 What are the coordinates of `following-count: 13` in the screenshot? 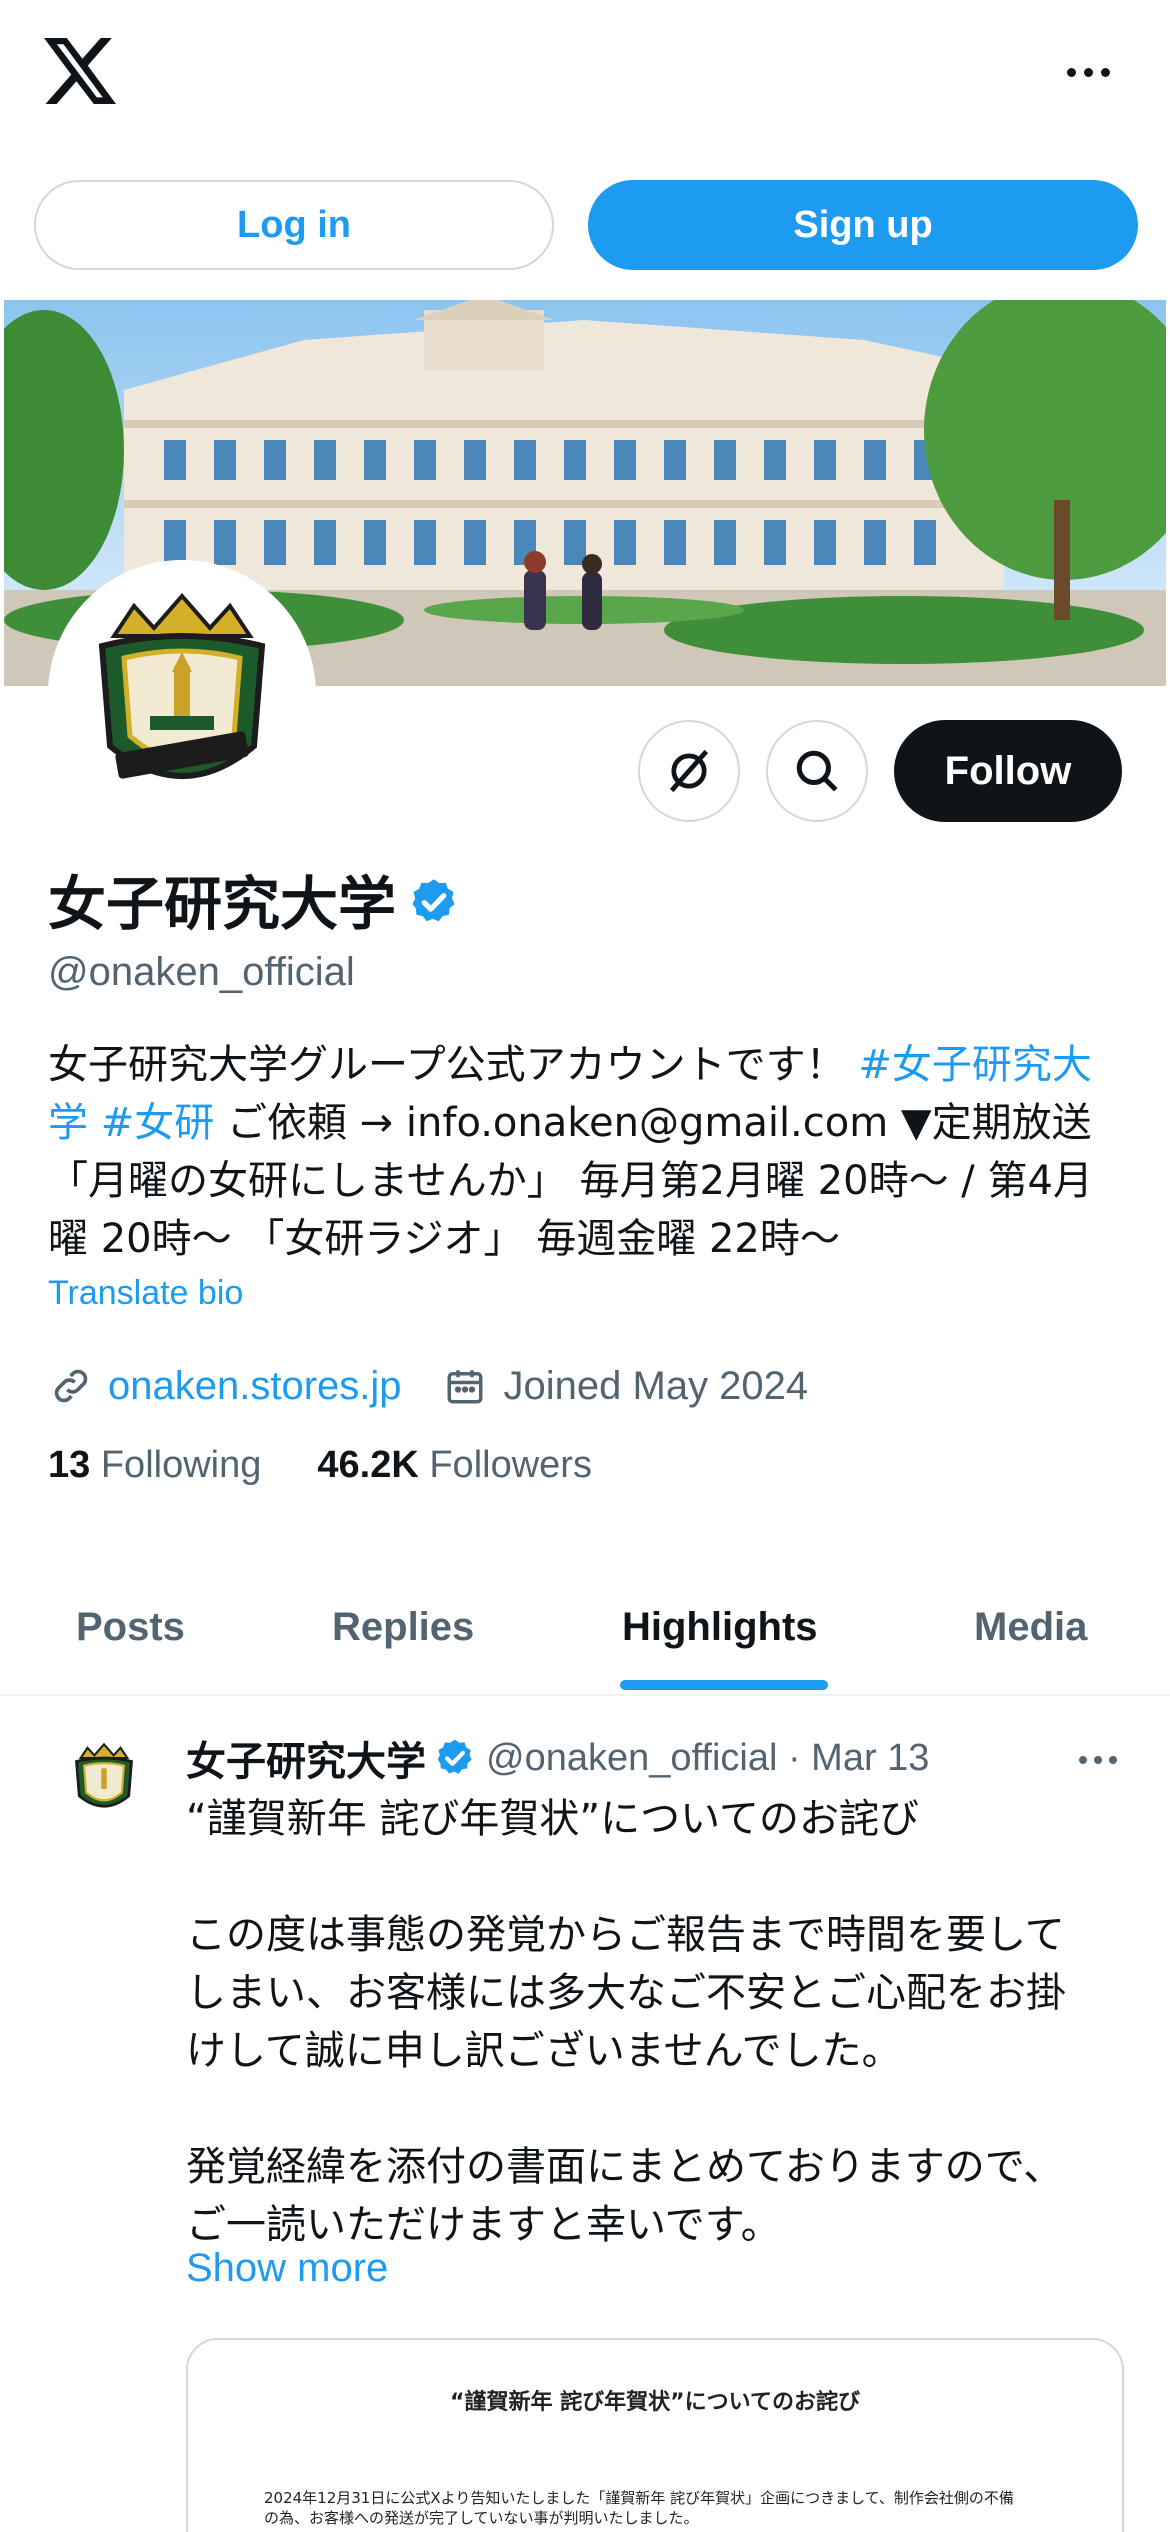 It's located at (69, 1465).